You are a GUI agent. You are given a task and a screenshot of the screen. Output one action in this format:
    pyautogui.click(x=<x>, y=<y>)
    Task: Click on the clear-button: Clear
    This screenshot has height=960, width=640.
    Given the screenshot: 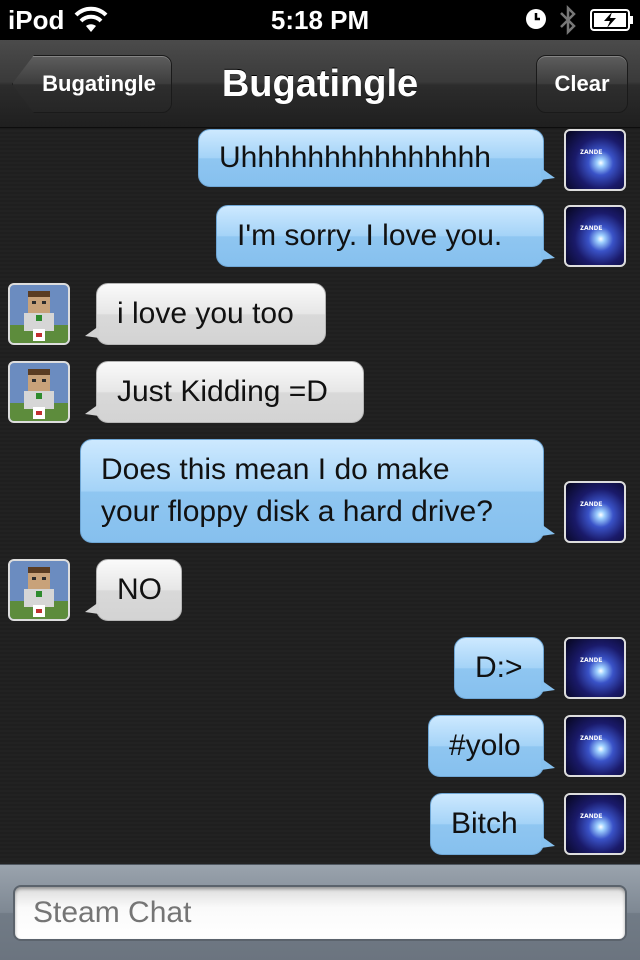 What is the action you would take?
    pyautogui.click(x=582, y=84)
    